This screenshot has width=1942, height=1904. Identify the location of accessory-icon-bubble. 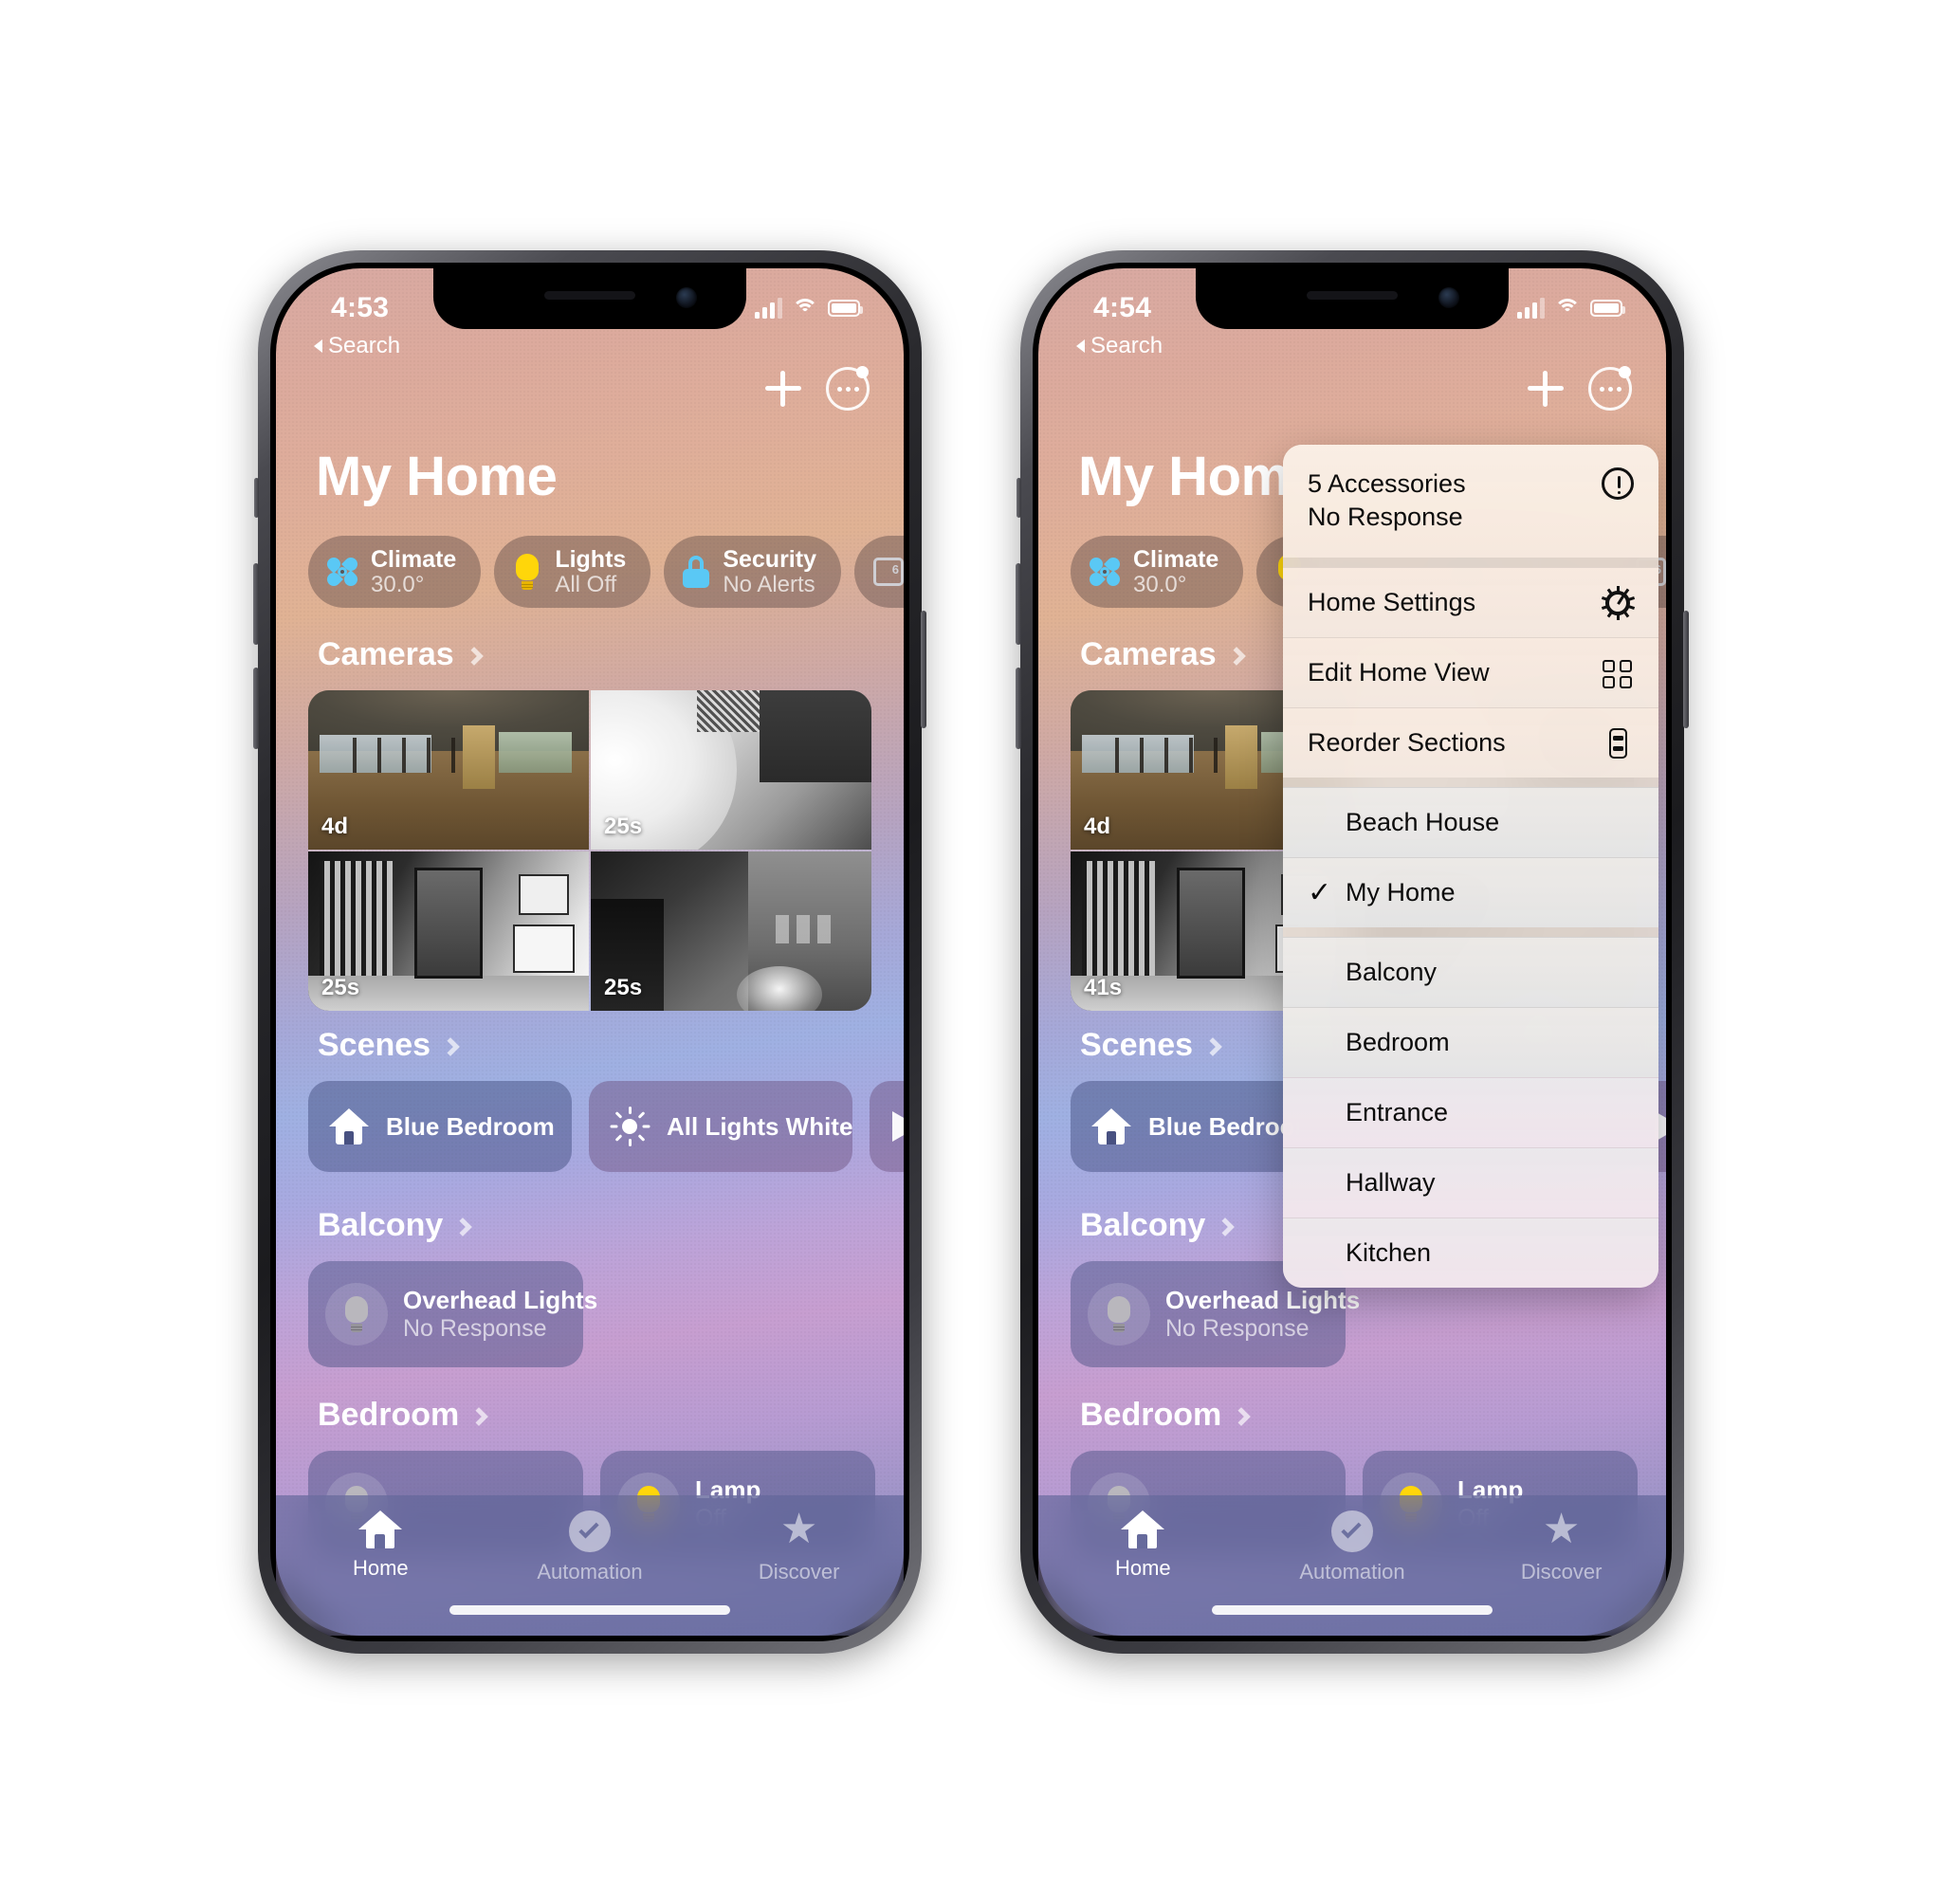
(356, 1315).